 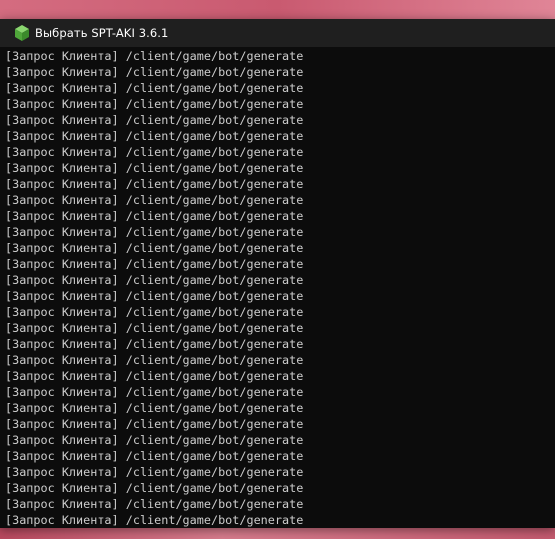 I want to click on title-bar: Выбрать SPT-AKI 3.6.1, so click(x=277, y=33).